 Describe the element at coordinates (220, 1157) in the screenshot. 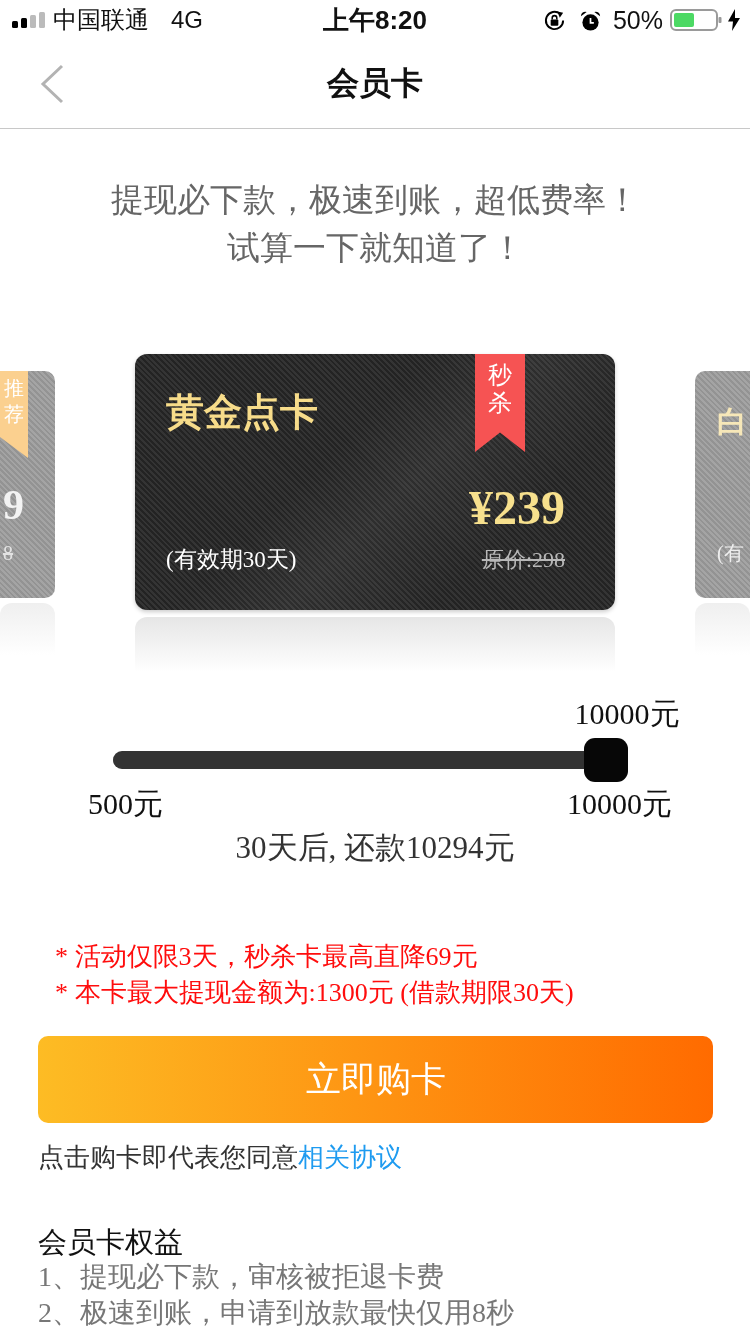

I see `agreement-text: 点击购卡即代表您同意相关协议` at that location.